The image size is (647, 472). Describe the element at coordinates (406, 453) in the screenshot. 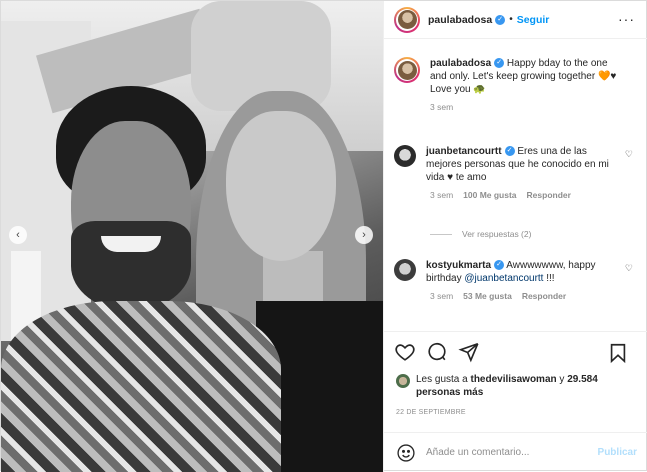

I see `emoji-icon` at that location.